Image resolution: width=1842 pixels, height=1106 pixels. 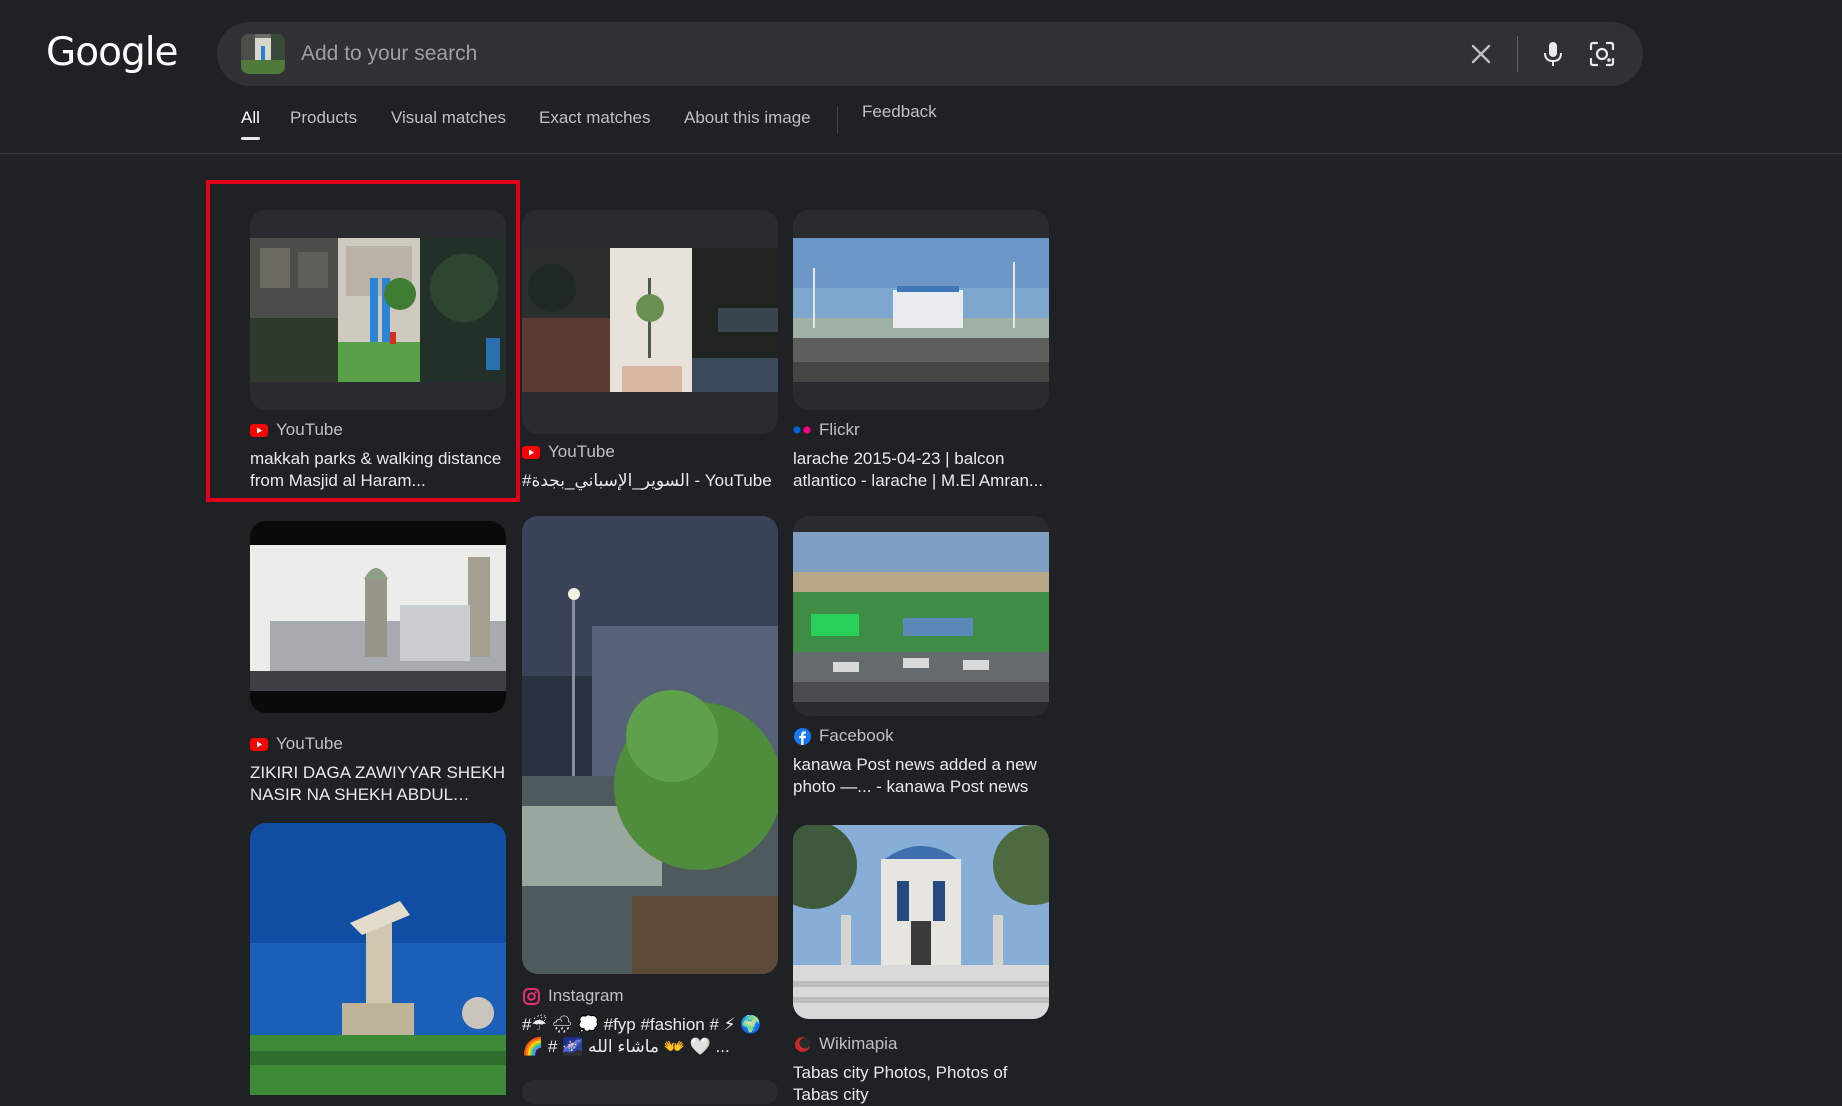 I want to click on result-source-label: Facebook, so click(x=856, y=735).